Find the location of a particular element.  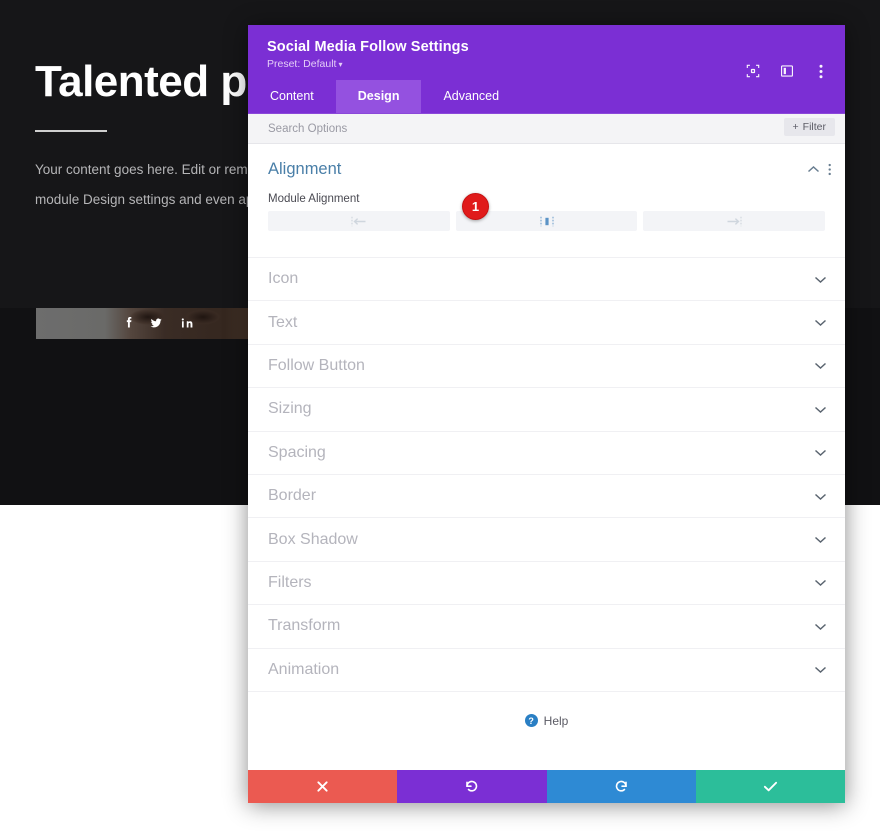

chevron-down-icon: ▾ is located at coordinates (340, 64).